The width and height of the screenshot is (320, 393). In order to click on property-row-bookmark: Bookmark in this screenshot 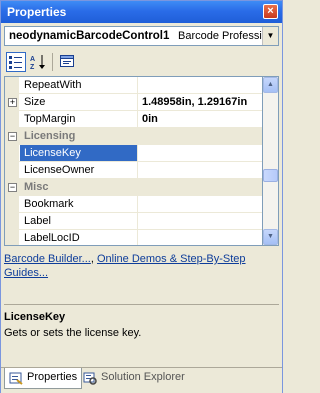, I will do `click(133, 204)`.